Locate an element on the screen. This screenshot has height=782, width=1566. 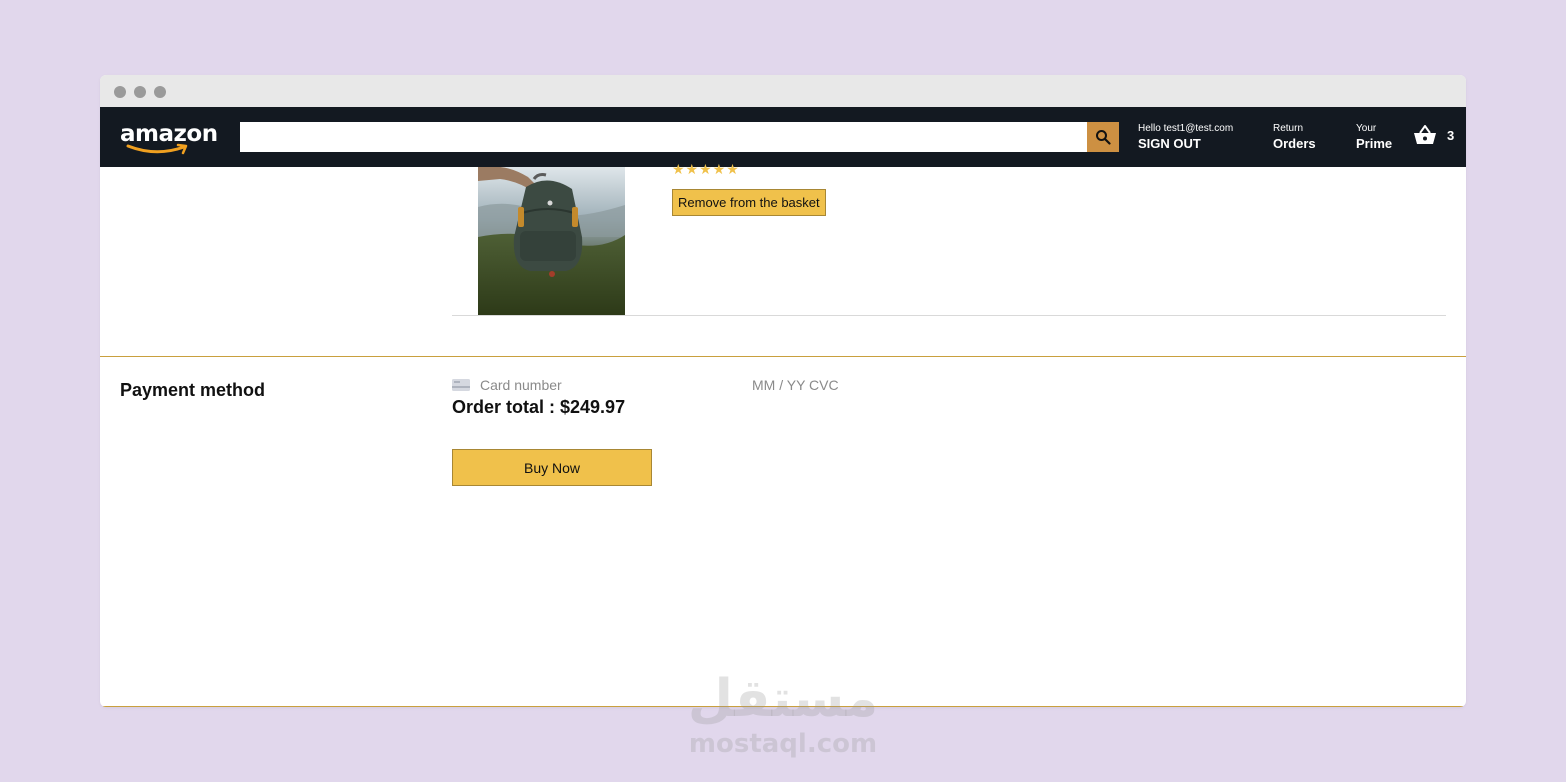
card-number-field: Card number is located at coordinates (521, 385).